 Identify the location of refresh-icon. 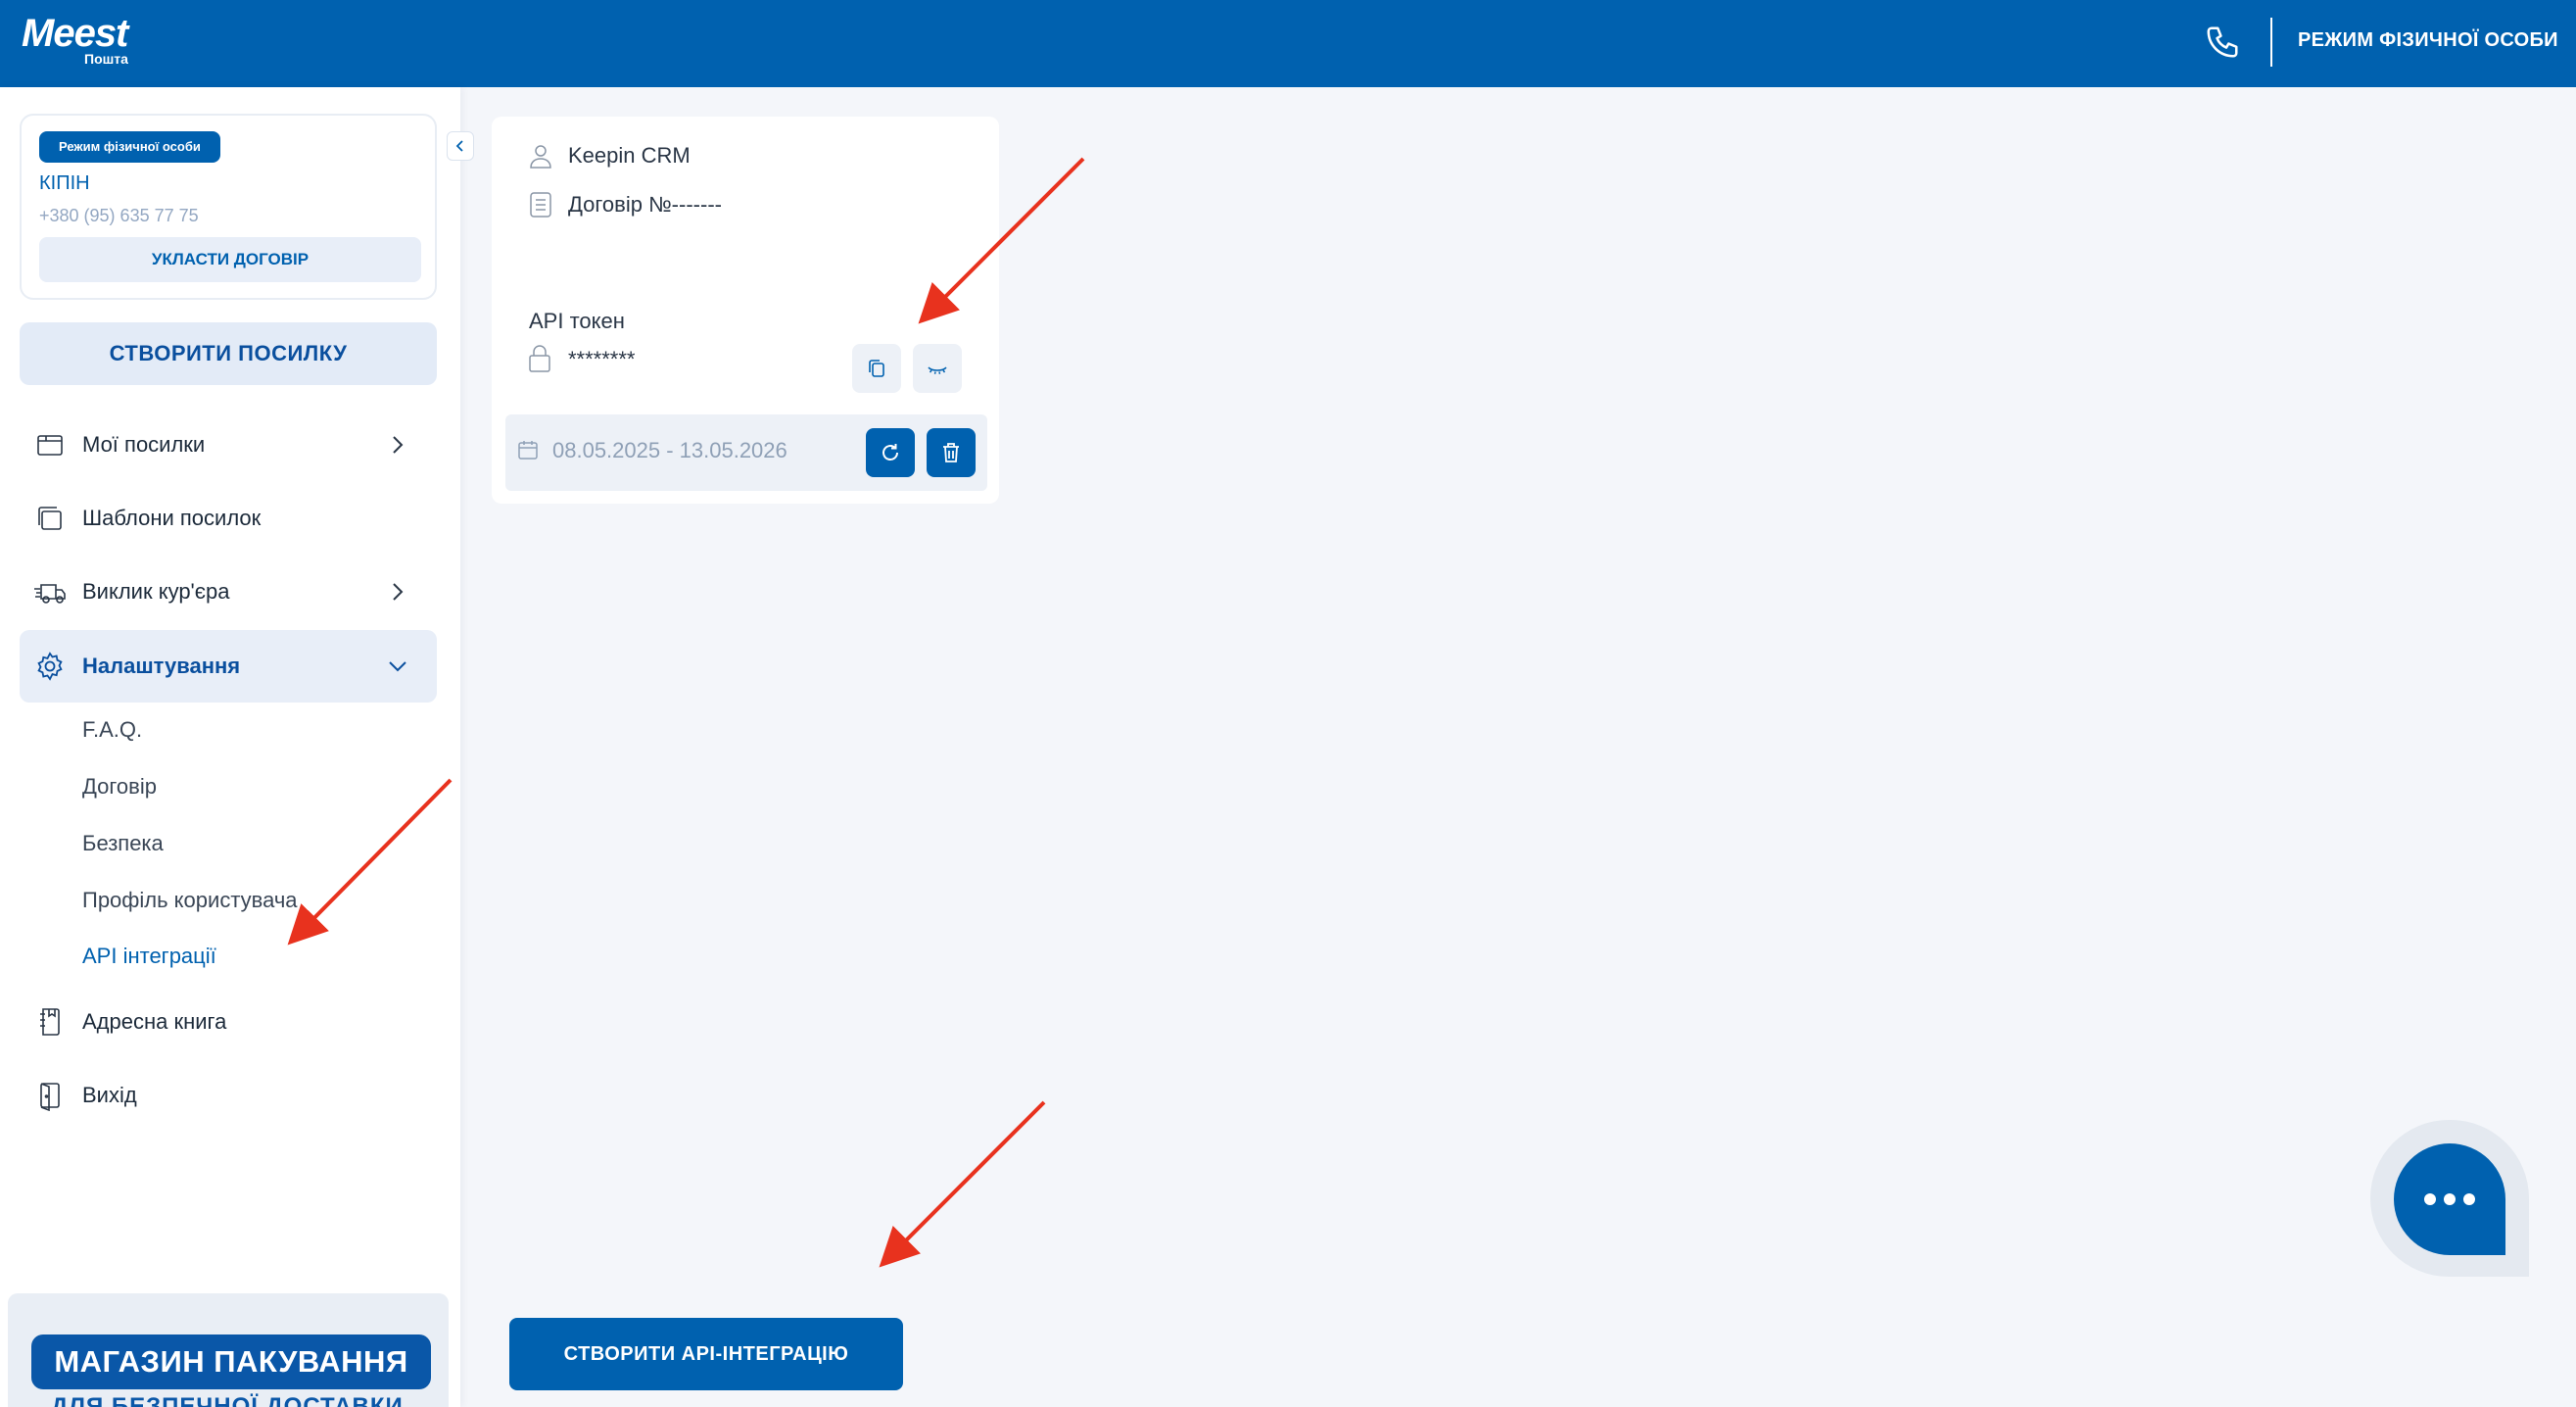
(890, 452).